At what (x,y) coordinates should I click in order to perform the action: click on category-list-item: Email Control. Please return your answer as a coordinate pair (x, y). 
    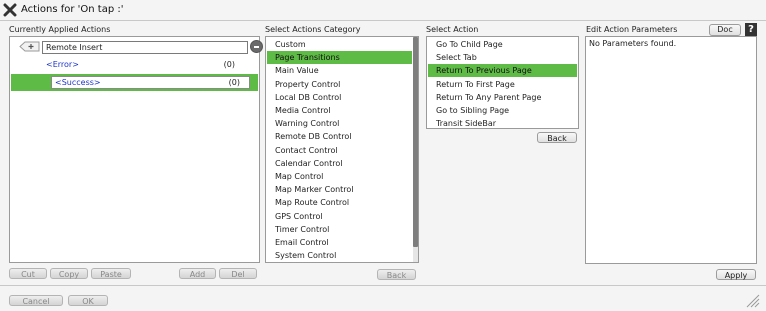
    Looking at the image, I should click on (339, 242).